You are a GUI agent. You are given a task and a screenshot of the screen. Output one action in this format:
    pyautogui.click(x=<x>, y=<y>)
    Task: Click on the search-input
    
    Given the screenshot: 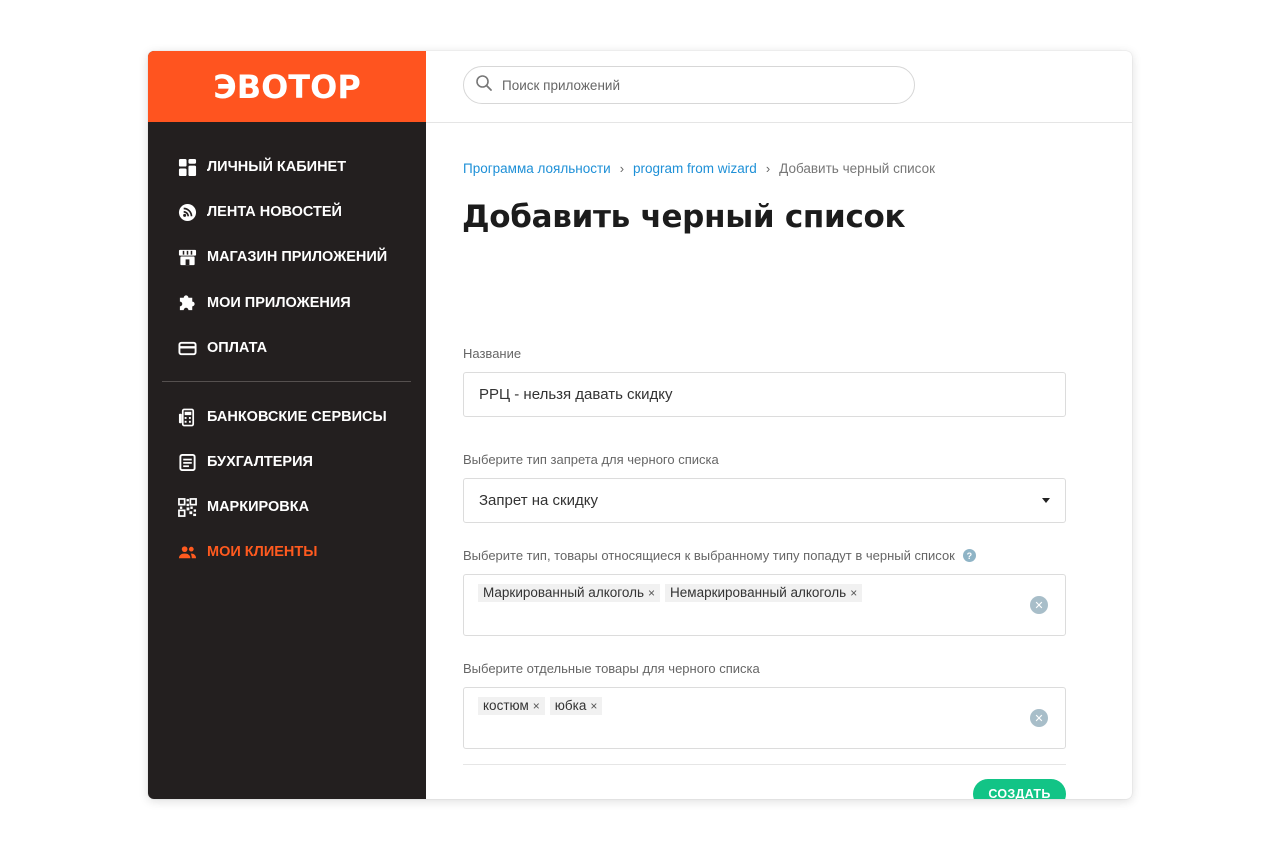 What is the action you would take?
    pyautogui.click(x=692, y=85)
    